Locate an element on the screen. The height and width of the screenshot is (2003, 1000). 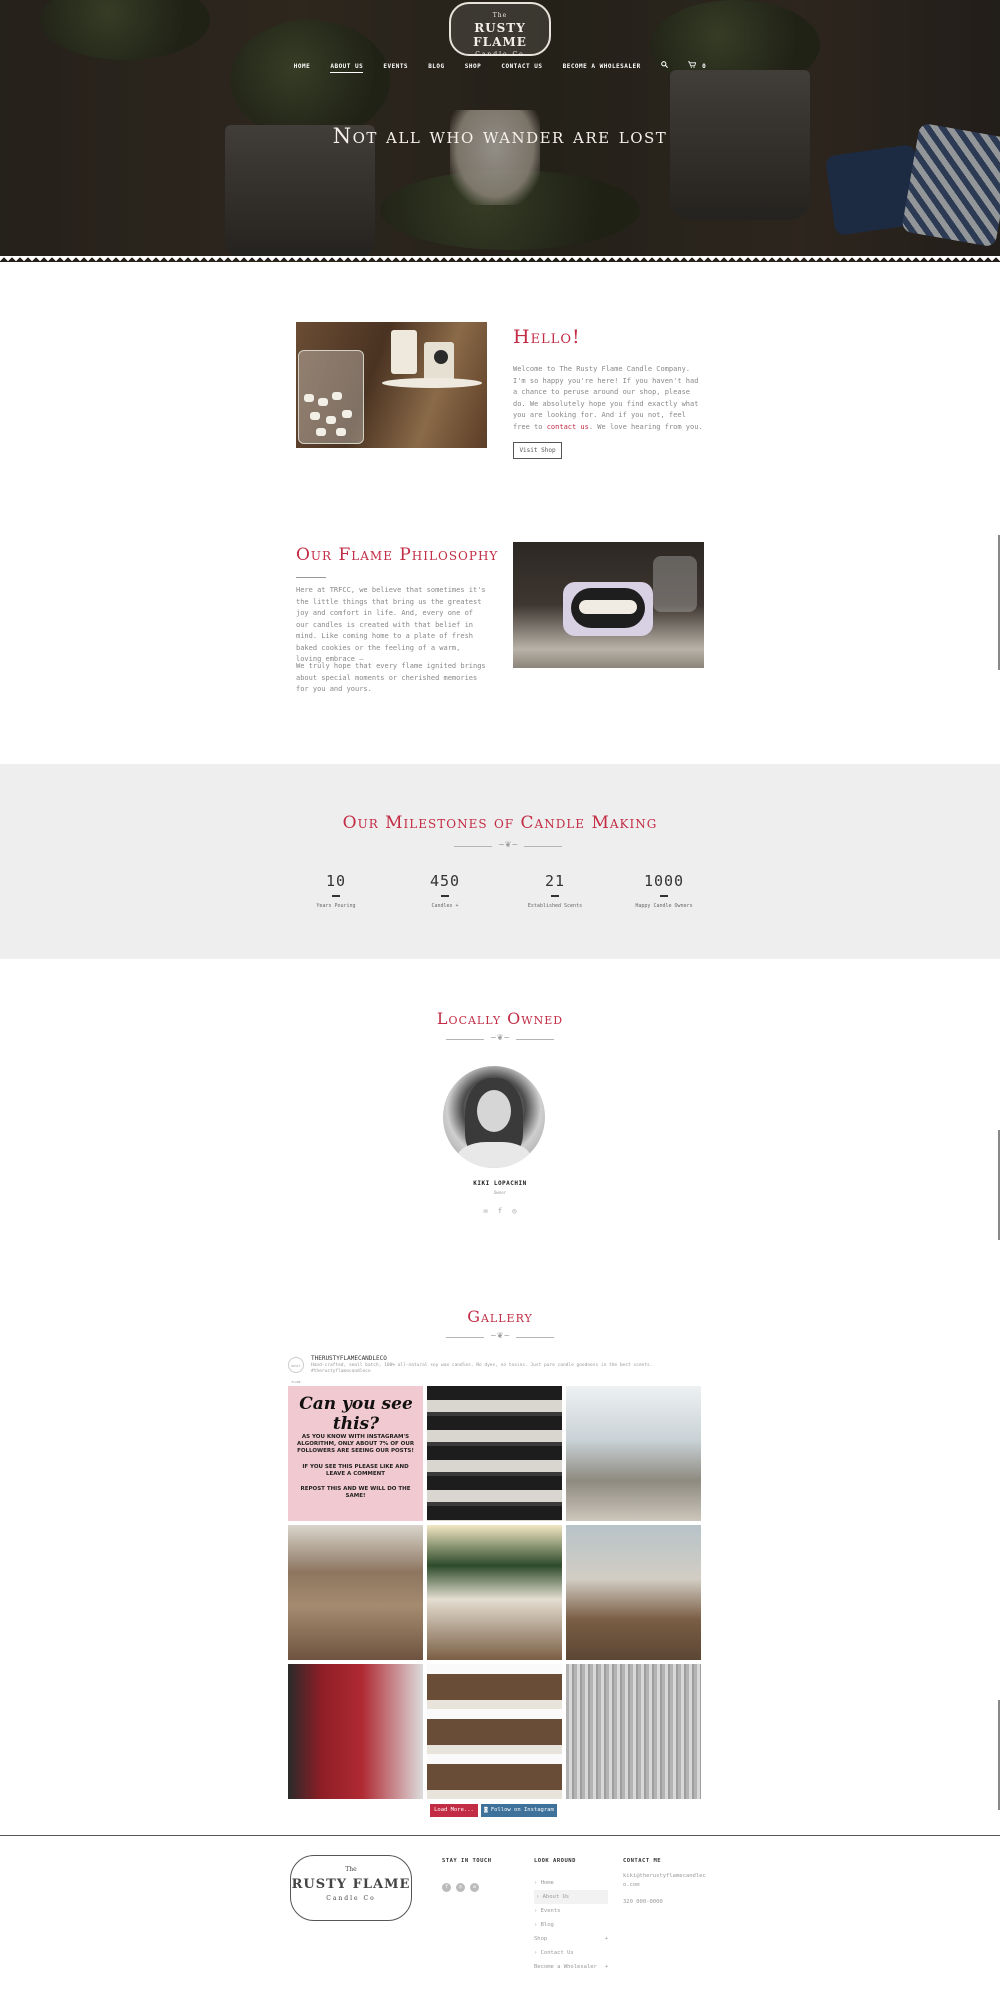
counter-value: 10 is located at coordinates (336, 881).